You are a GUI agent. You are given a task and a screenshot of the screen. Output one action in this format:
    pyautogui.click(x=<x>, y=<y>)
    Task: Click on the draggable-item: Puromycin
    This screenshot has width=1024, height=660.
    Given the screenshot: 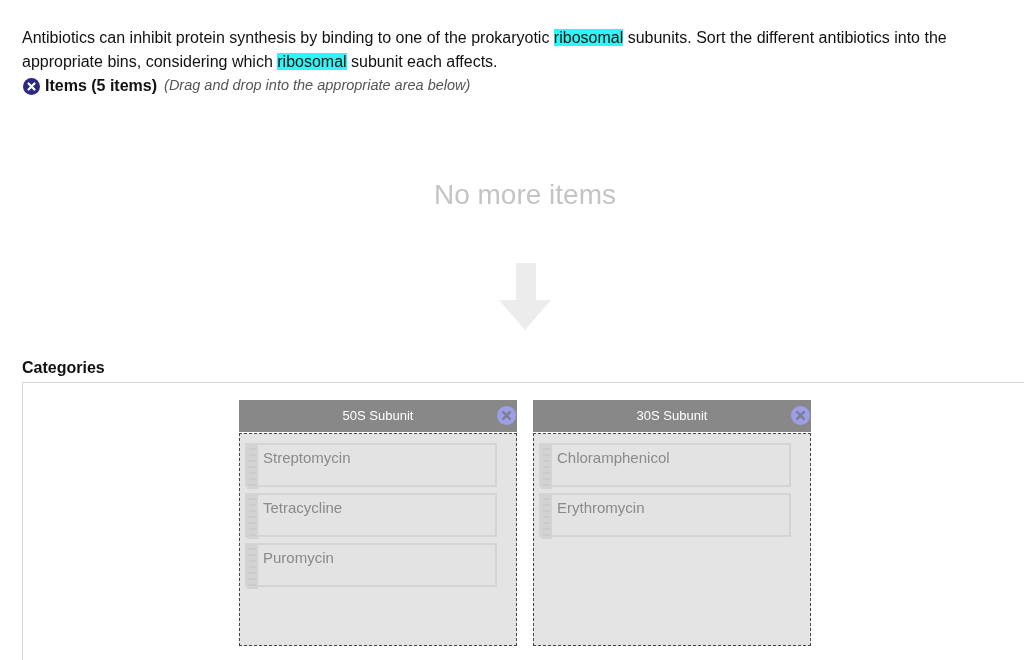 What is the action you would take?
    pyautogui.click(x=371, y=565)
    